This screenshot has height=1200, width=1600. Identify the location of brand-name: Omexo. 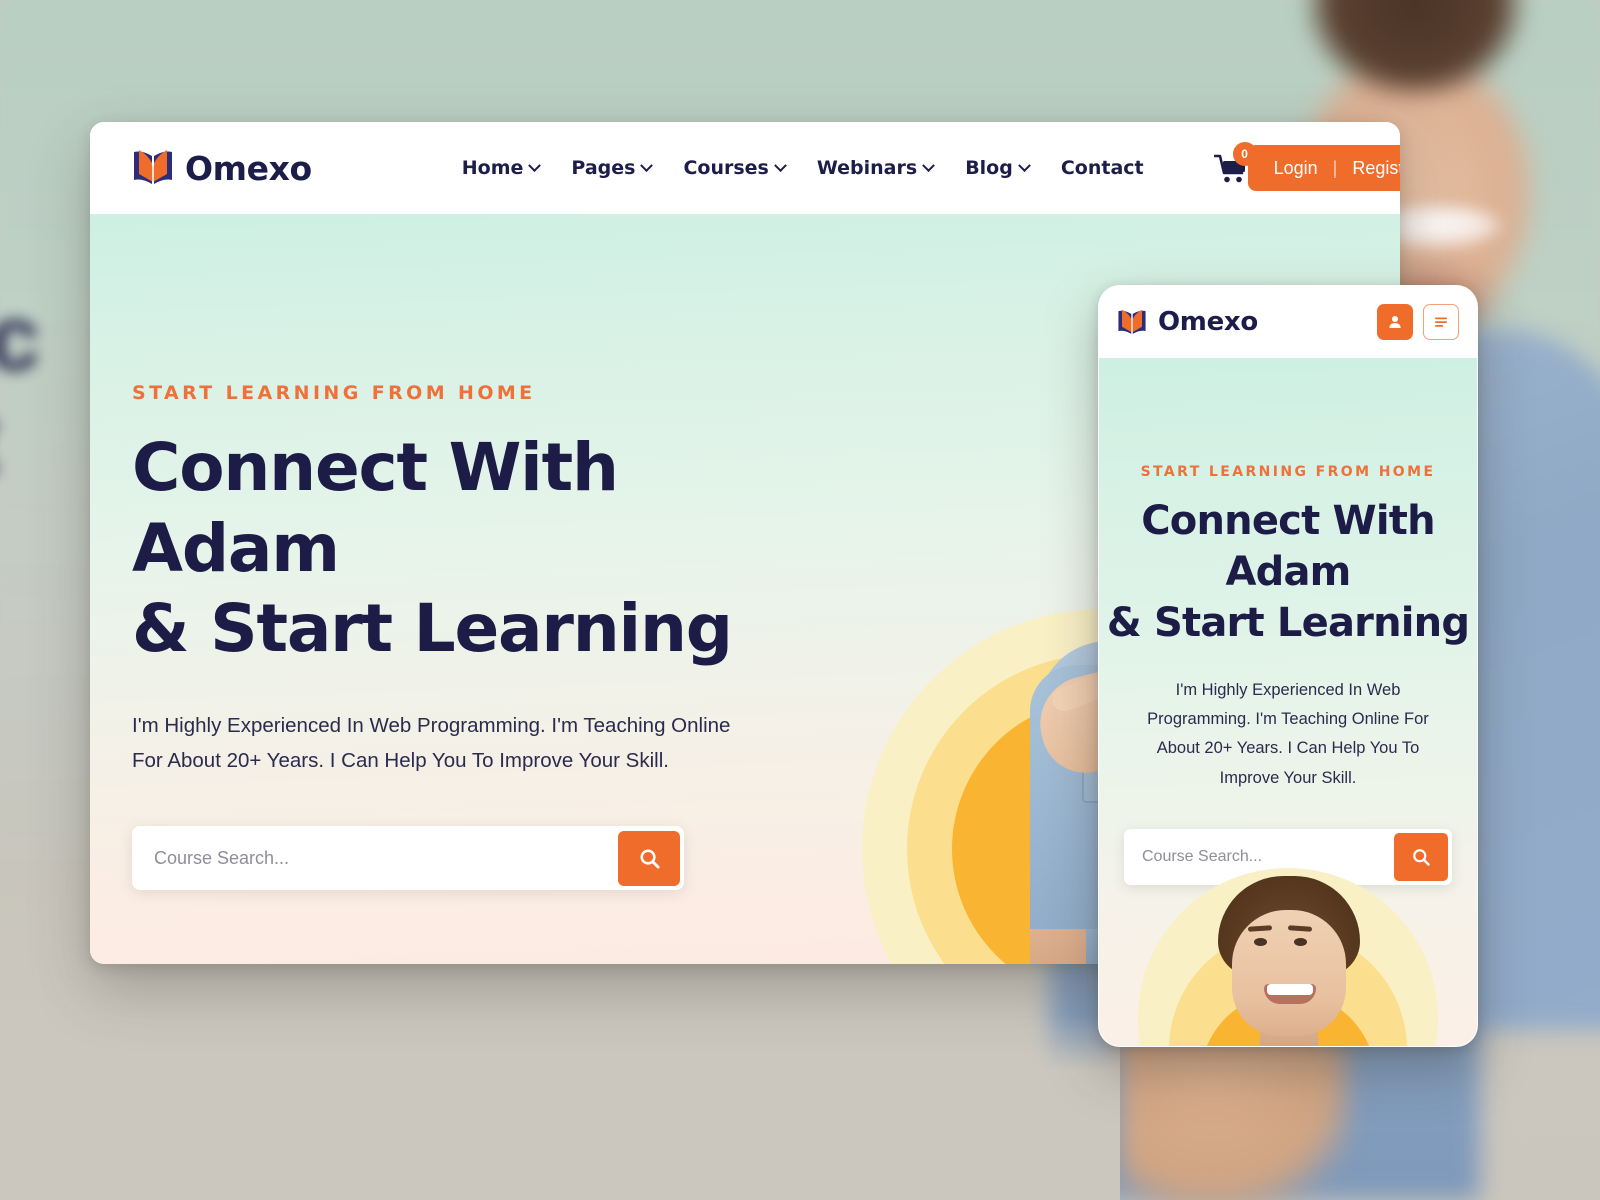
(248, 168).